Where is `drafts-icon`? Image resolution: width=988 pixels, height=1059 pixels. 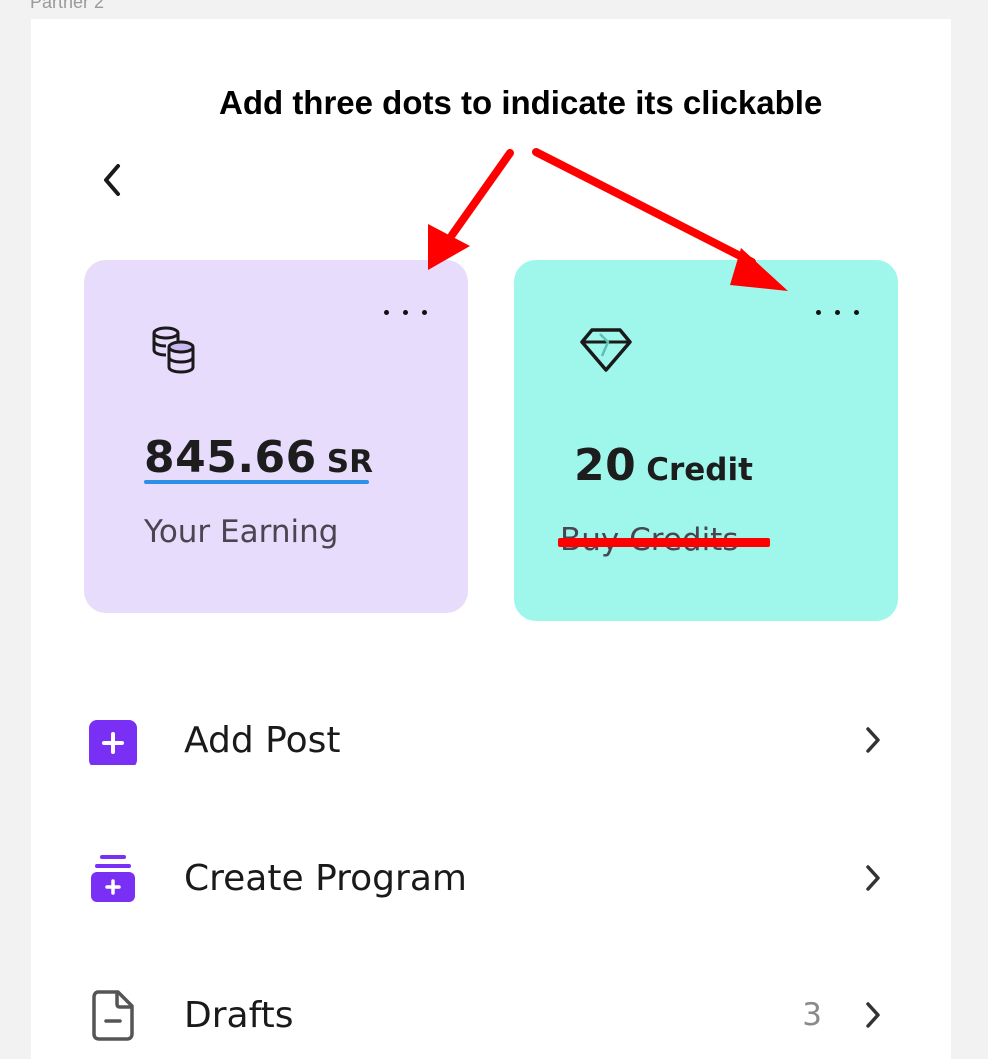 drafts-icon is located at coordinates (113, 1015).